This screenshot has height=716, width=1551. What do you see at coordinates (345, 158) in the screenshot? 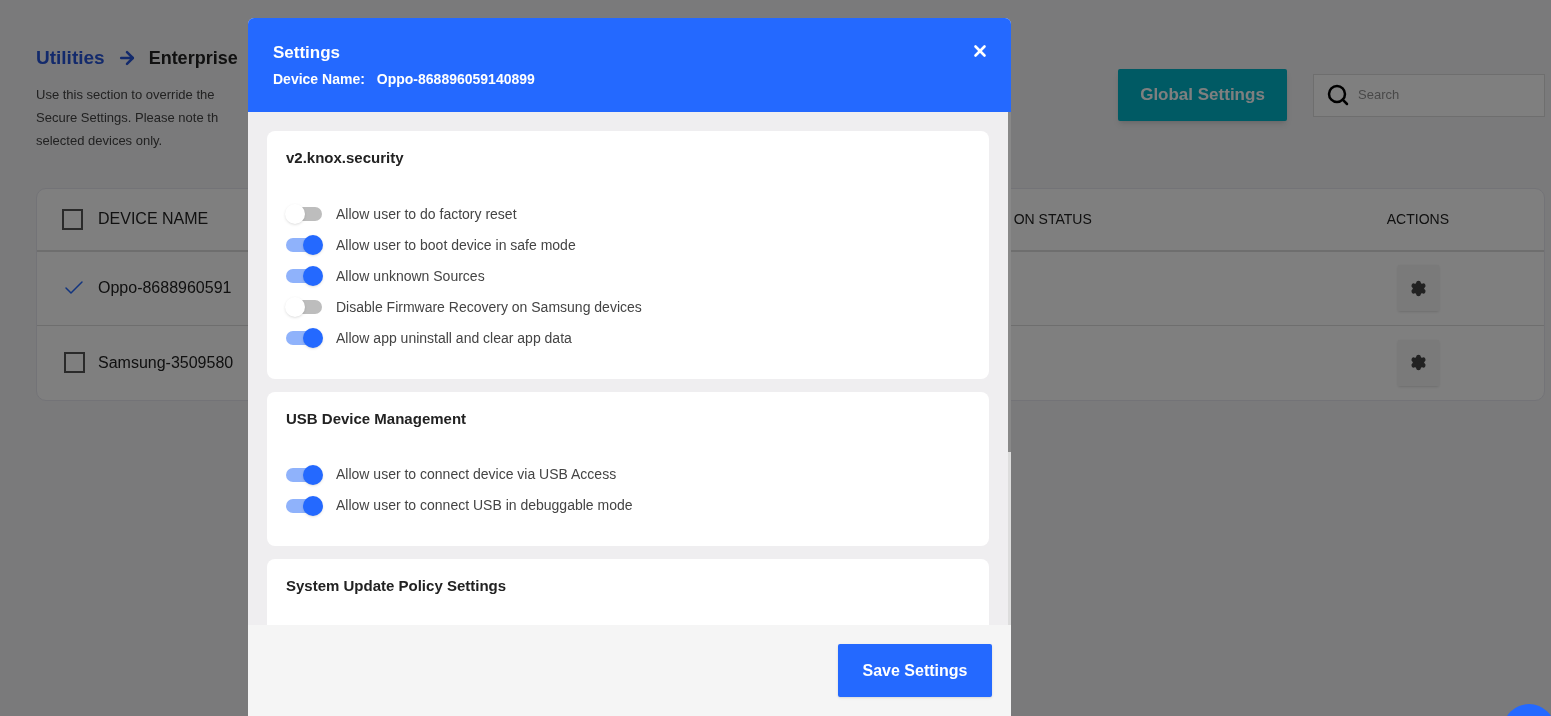
I see `section-title: v2.knox.security` at bounding box center [345, 158].